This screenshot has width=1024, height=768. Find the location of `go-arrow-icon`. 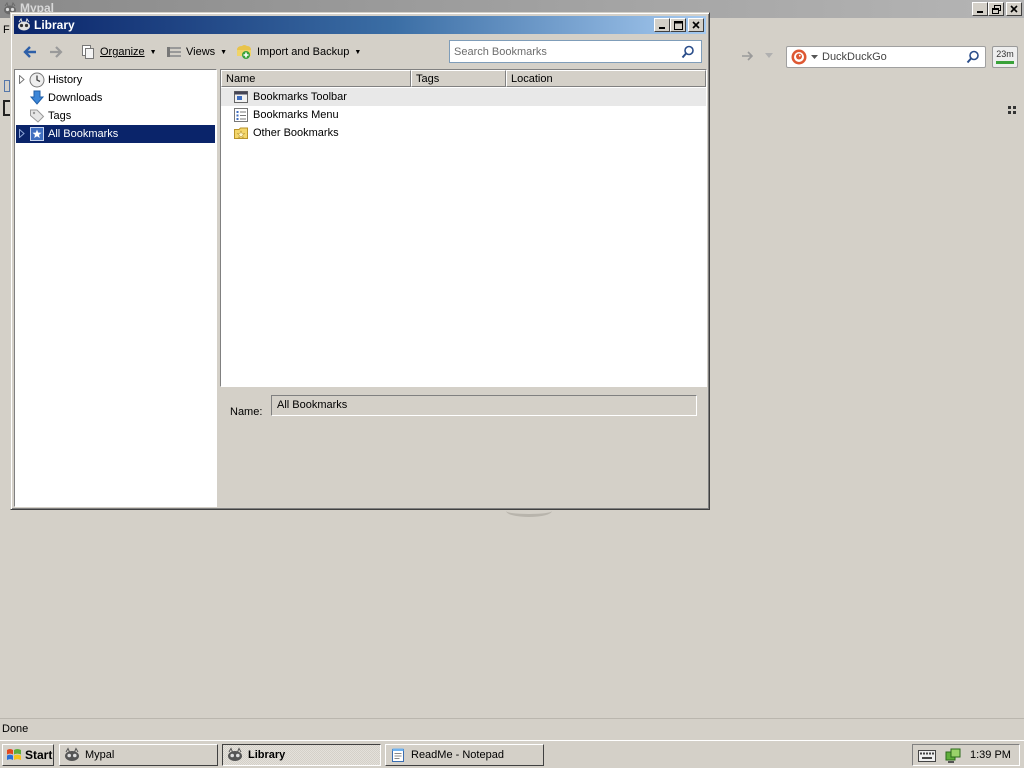

go-arrow-icon is located at coordinates (748, 56).